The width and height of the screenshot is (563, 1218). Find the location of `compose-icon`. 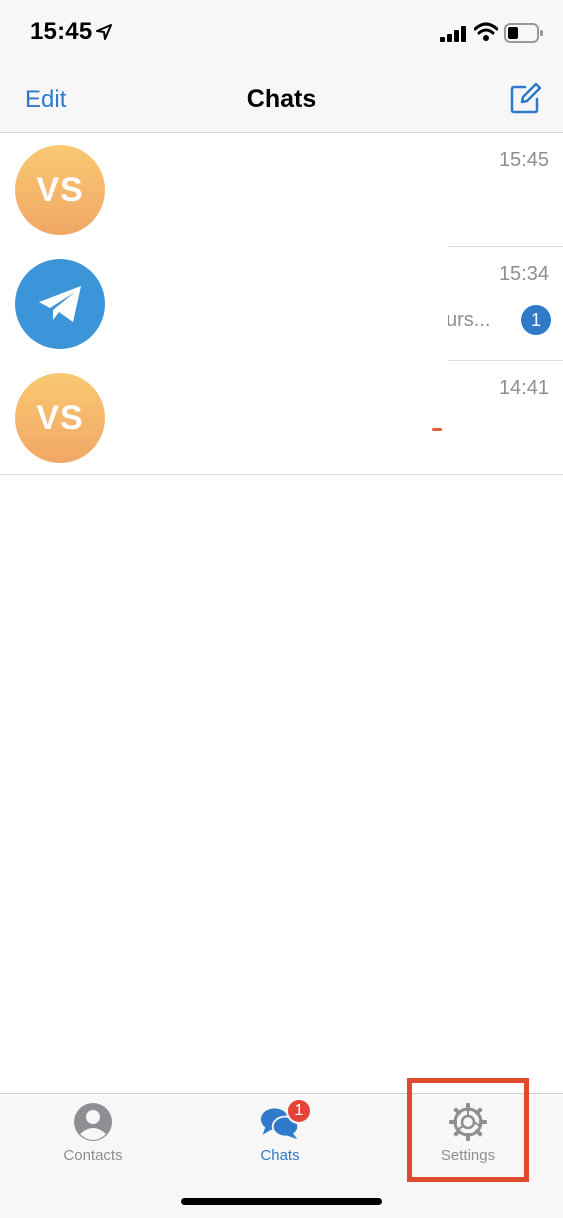

compose-icon is located at coordinates (525, 99).